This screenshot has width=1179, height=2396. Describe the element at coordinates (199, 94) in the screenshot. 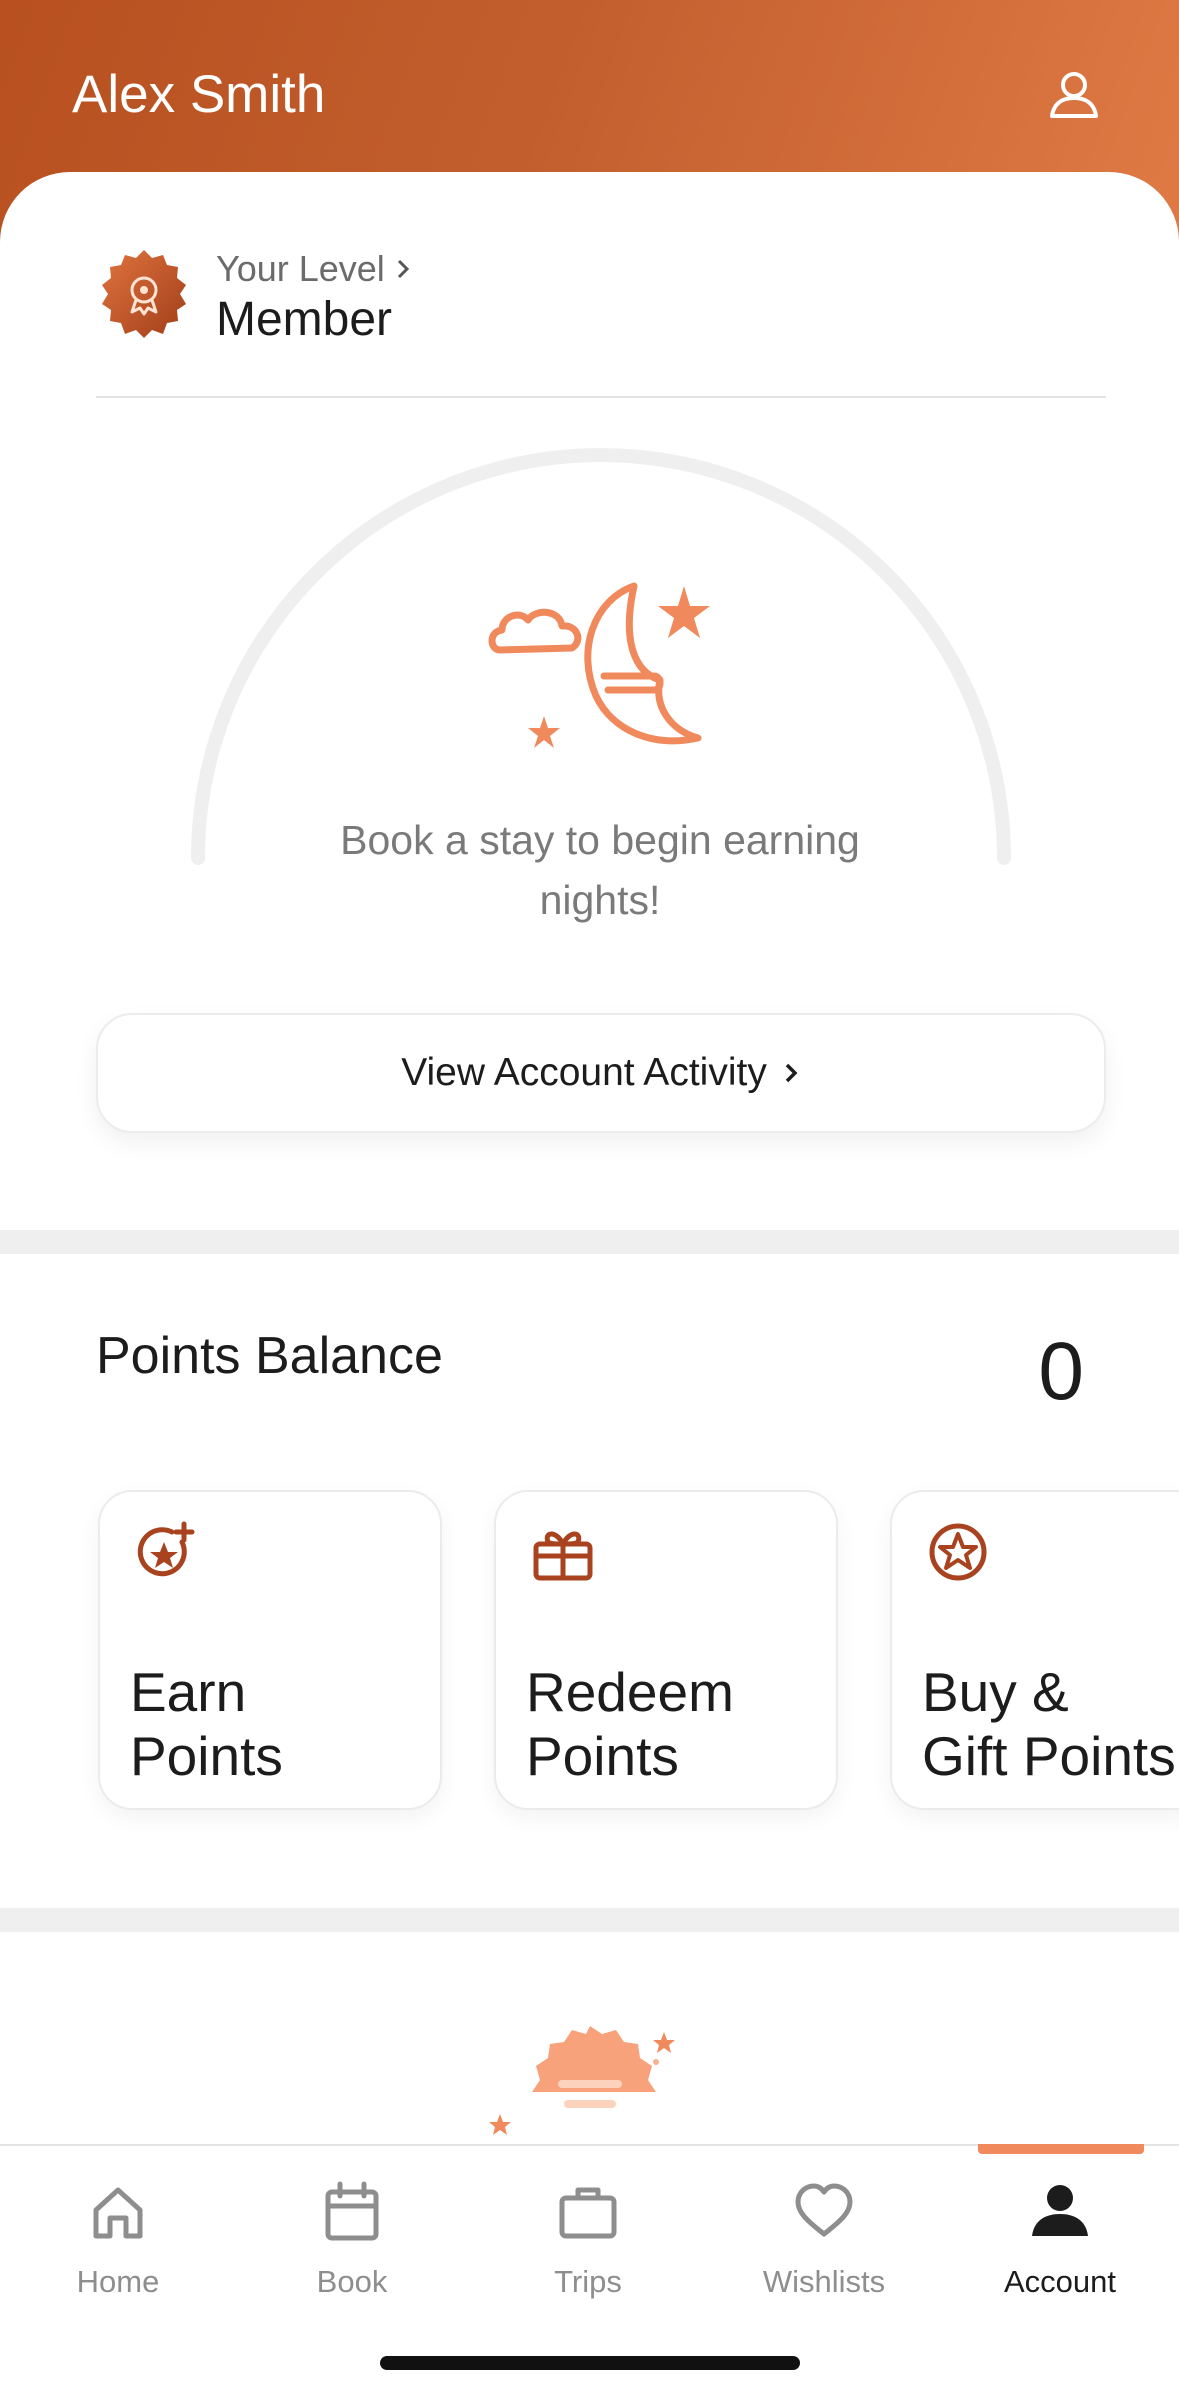

I see `user-name: Alex Smith` at that location.